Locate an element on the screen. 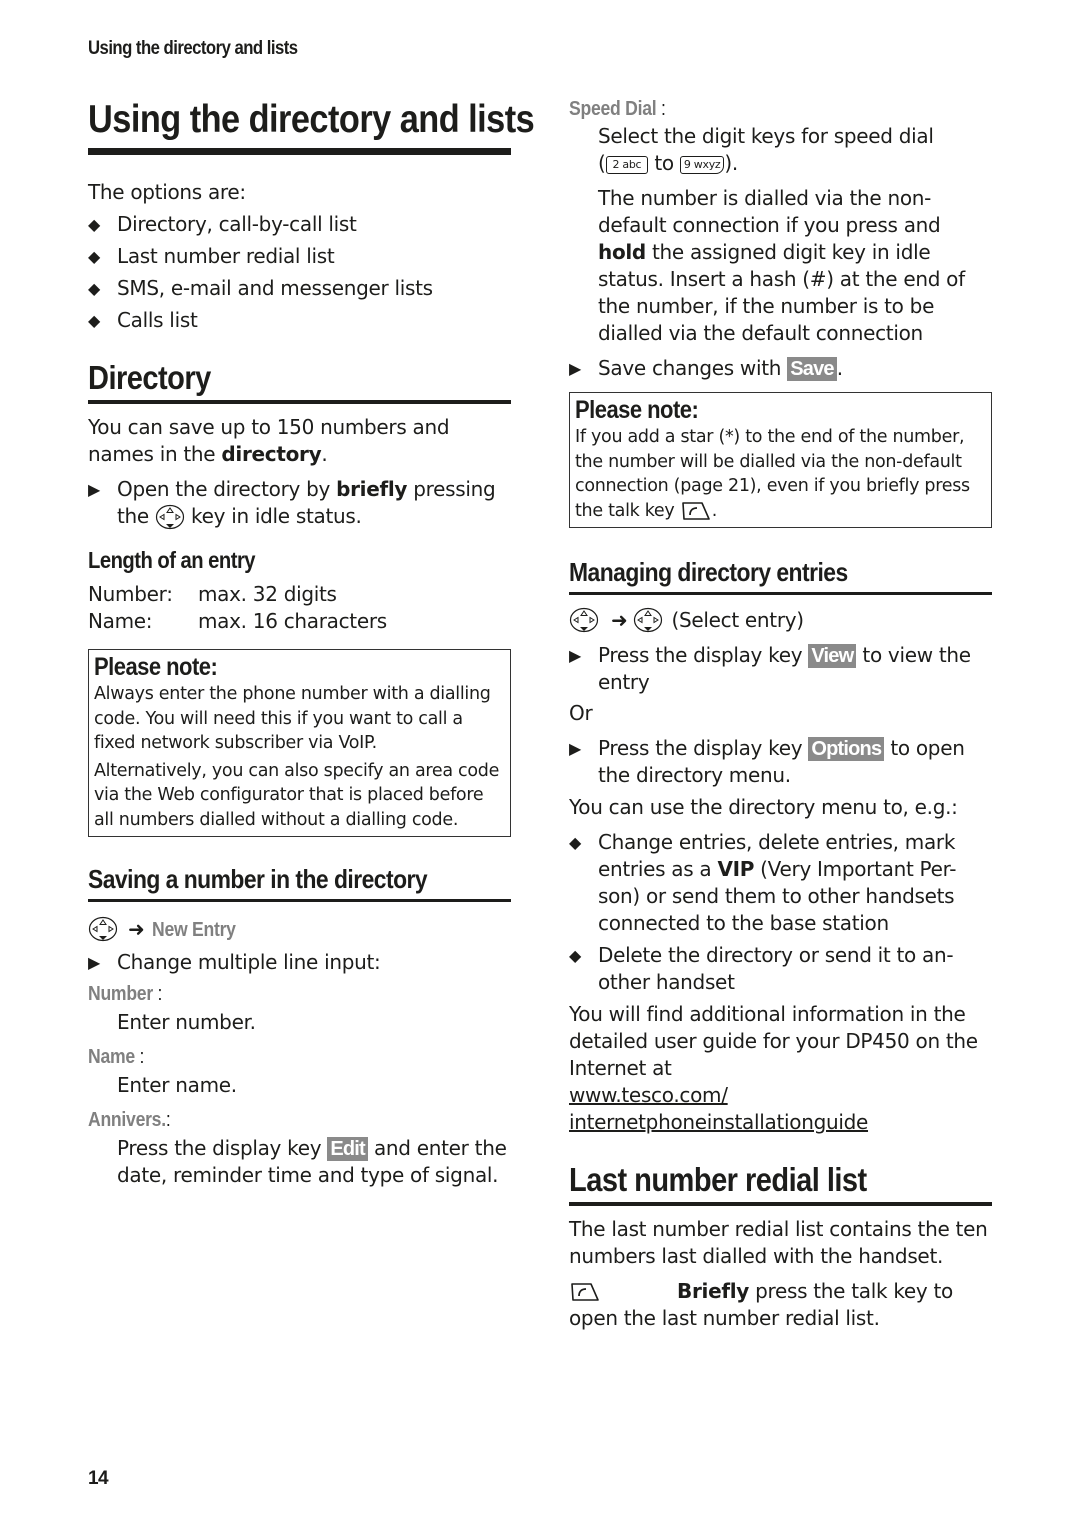 Image resolution: width=1080 pixels, height=1532 pixels. softkey-save: Save is located at coordinates (812, 369).